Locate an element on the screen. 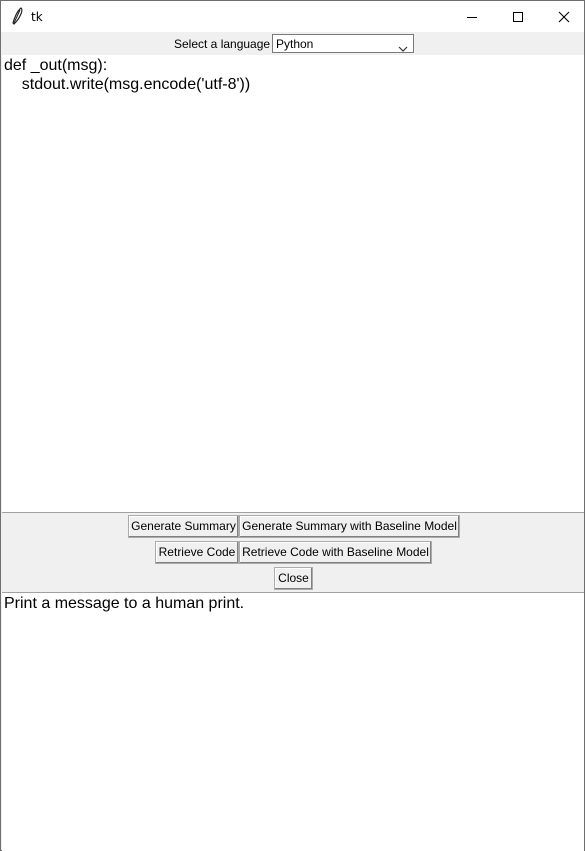 The height and width of the screenshot is (851, 585). maximize-button is located at coordinates (518, 16).